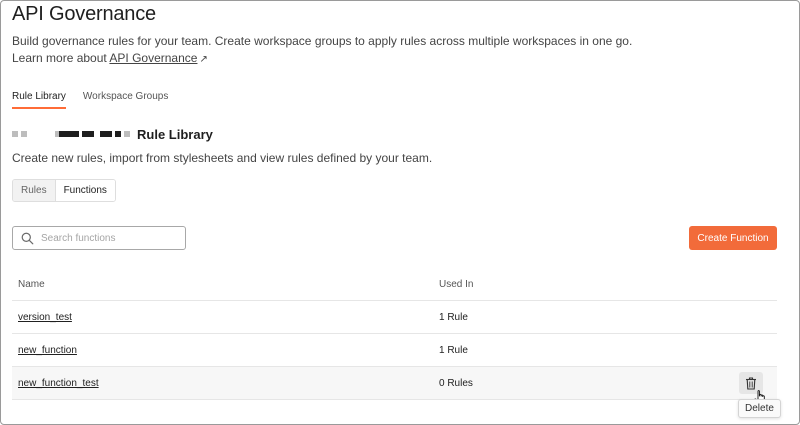  I want to click on delete-tooltip: Delete, so click(759, 408).